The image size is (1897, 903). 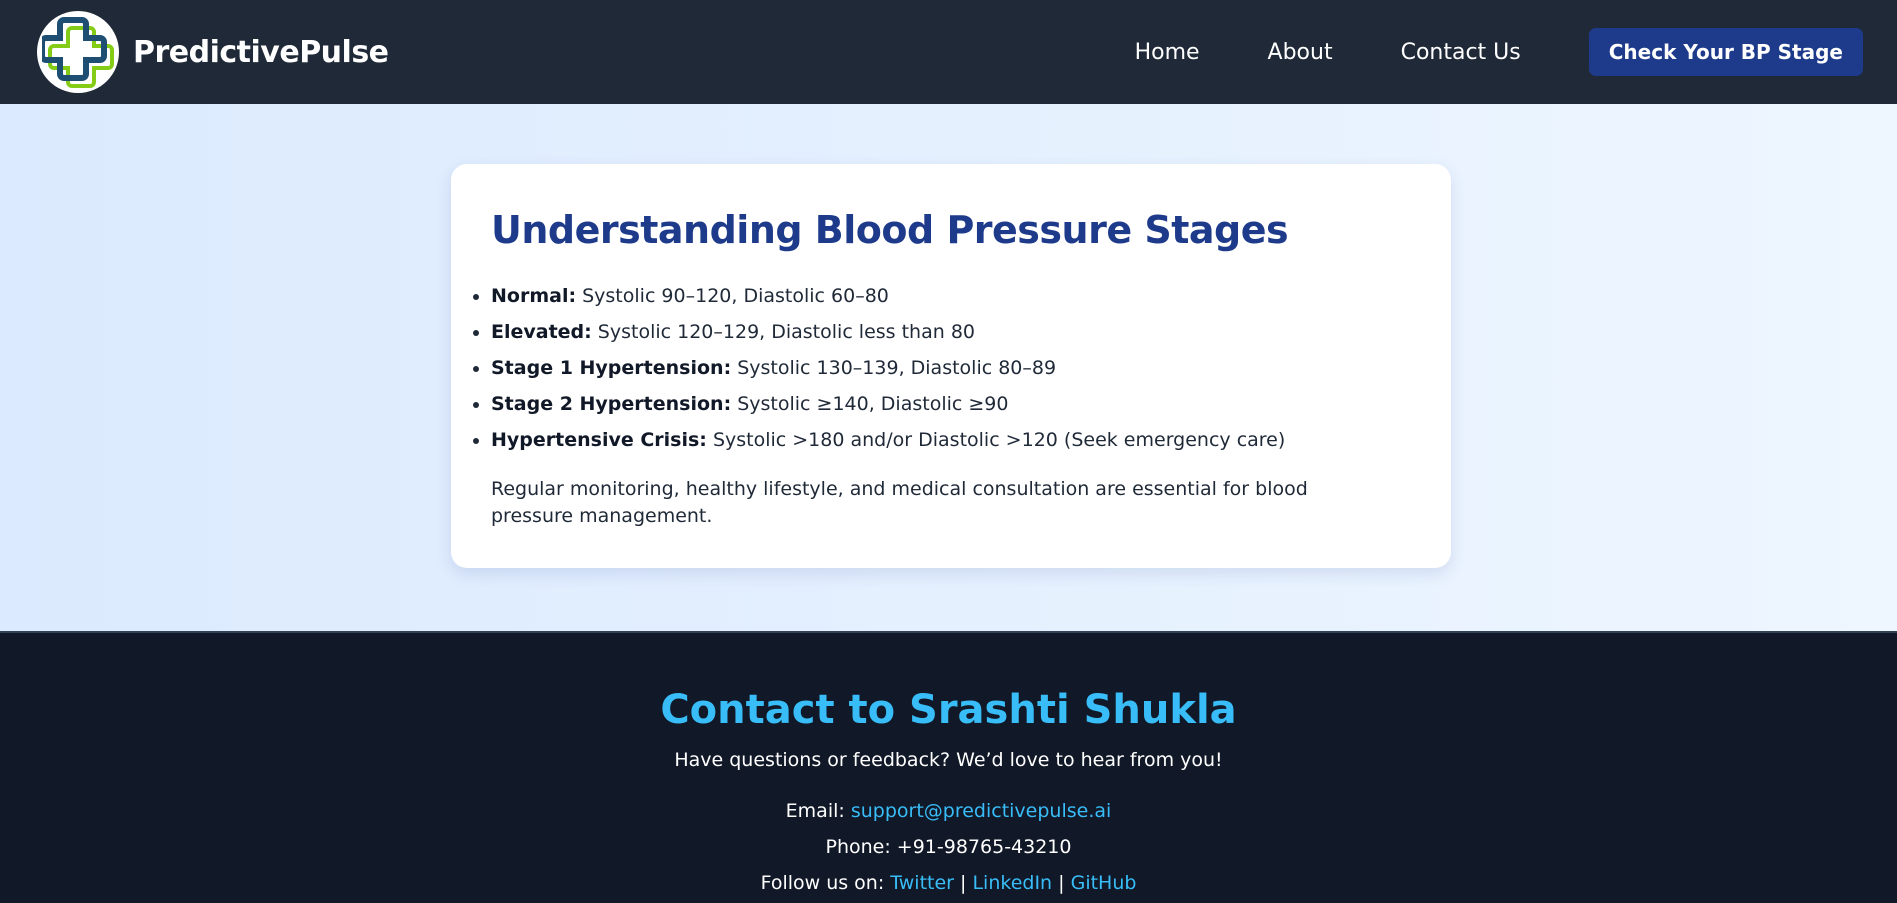 What do you see at coordinates (948, 847) in the screenshot?
I see `footer-phone: Phone: +91-98765-43210` at bounding box center [948, 847].